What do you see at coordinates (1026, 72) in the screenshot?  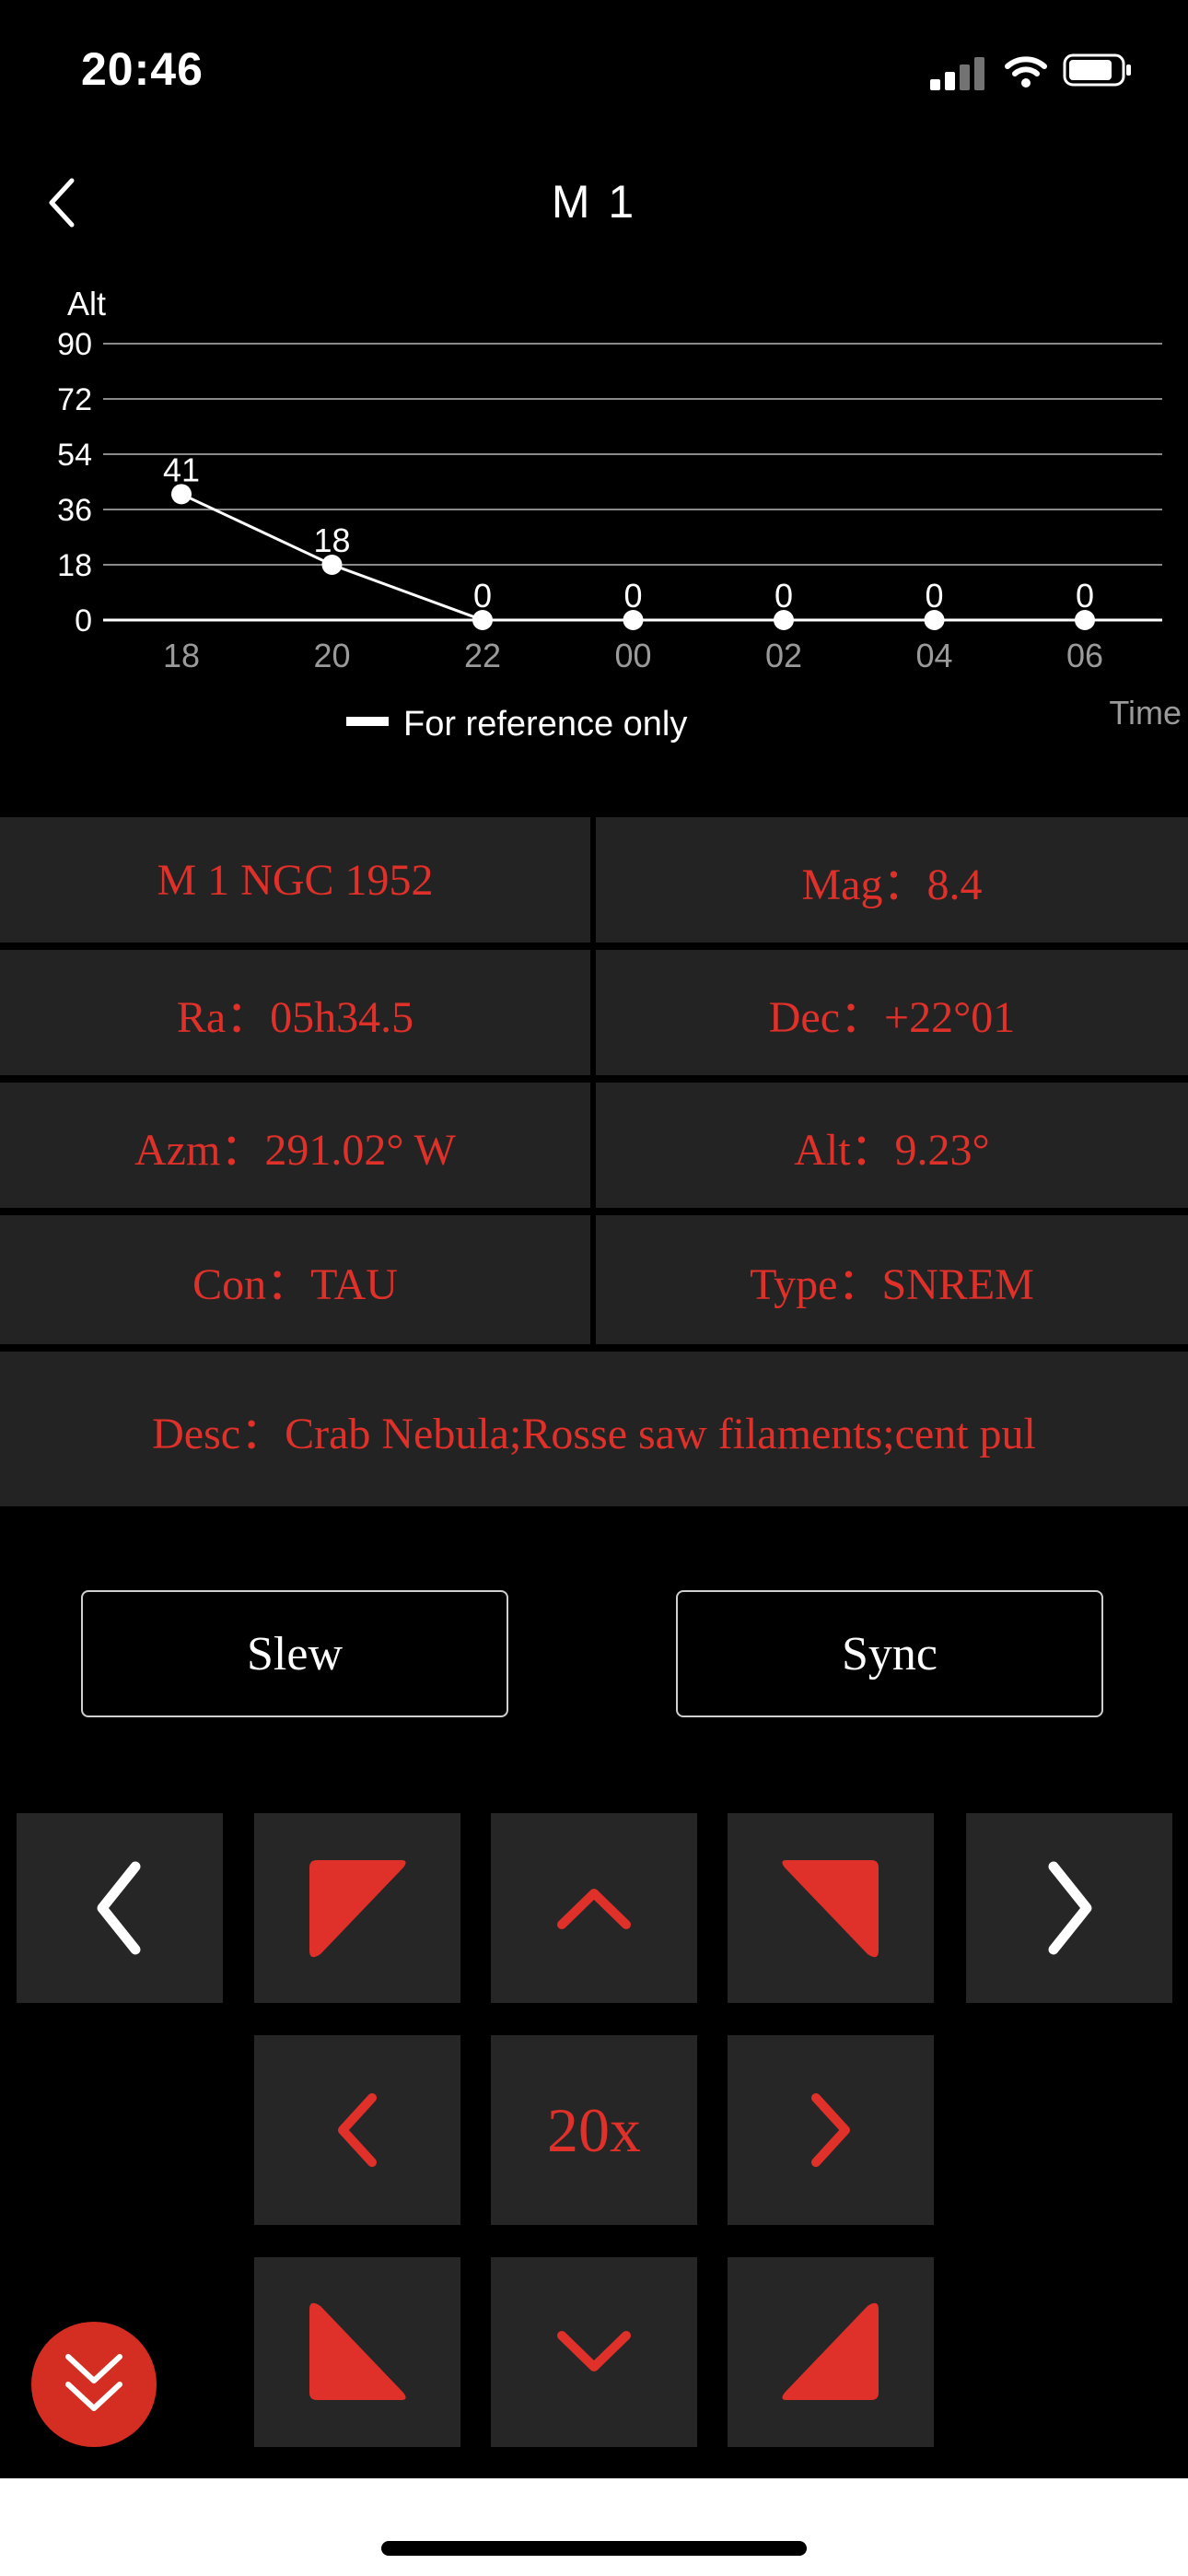 I see `wifi-icon` at bounding box center [1026, 72].